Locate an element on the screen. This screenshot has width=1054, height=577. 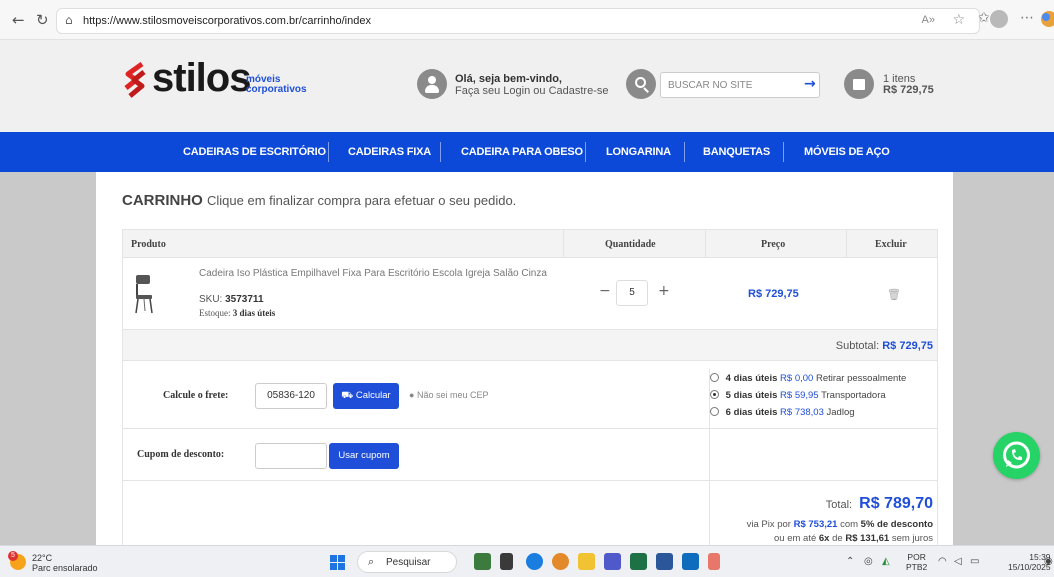
search-submit-arrow-icon: → is located at coordinates (810, 84).